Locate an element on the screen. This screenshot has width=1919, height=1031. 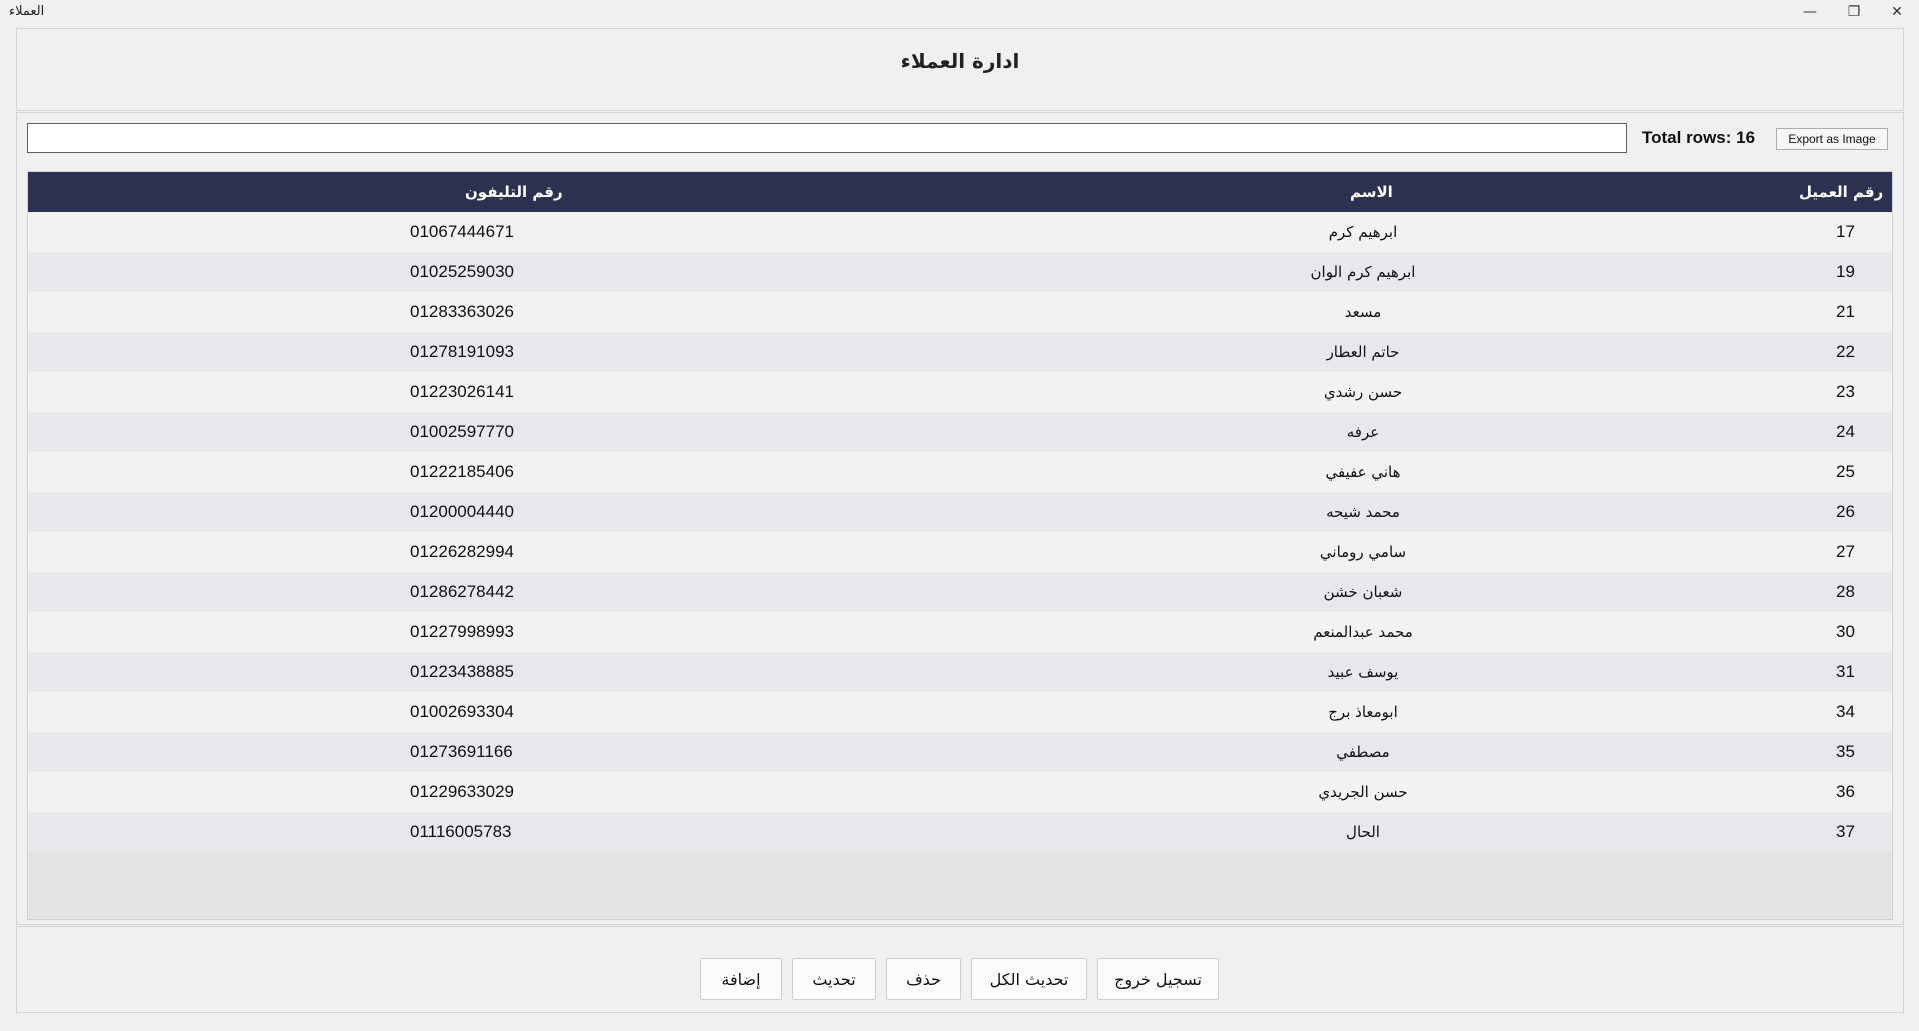
cell-id: 34 is located at coordinates (1845, 711).